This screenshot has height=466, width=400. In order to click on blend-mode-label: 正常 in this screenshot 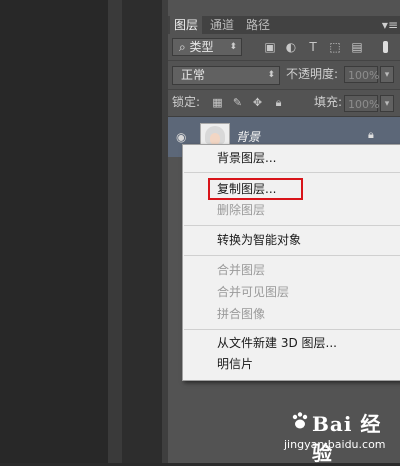, I will do `click(193, 75)`.